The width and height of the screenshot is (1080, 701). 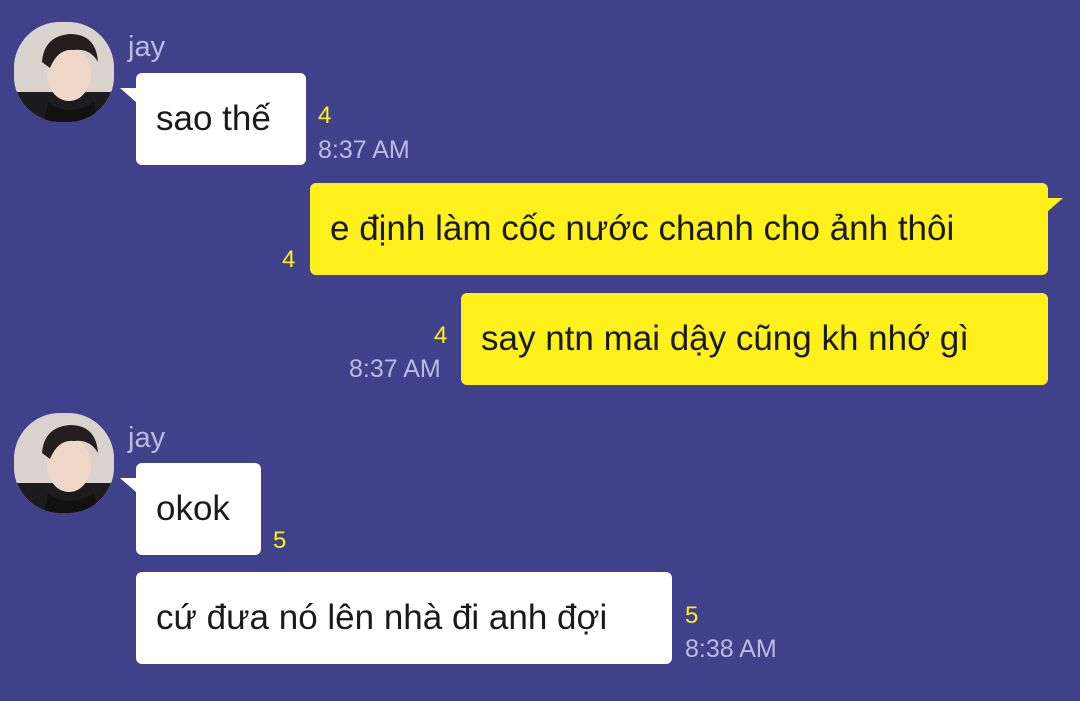 I want to click on message-bubble-incoming: okok, so click(x=198, y=509).